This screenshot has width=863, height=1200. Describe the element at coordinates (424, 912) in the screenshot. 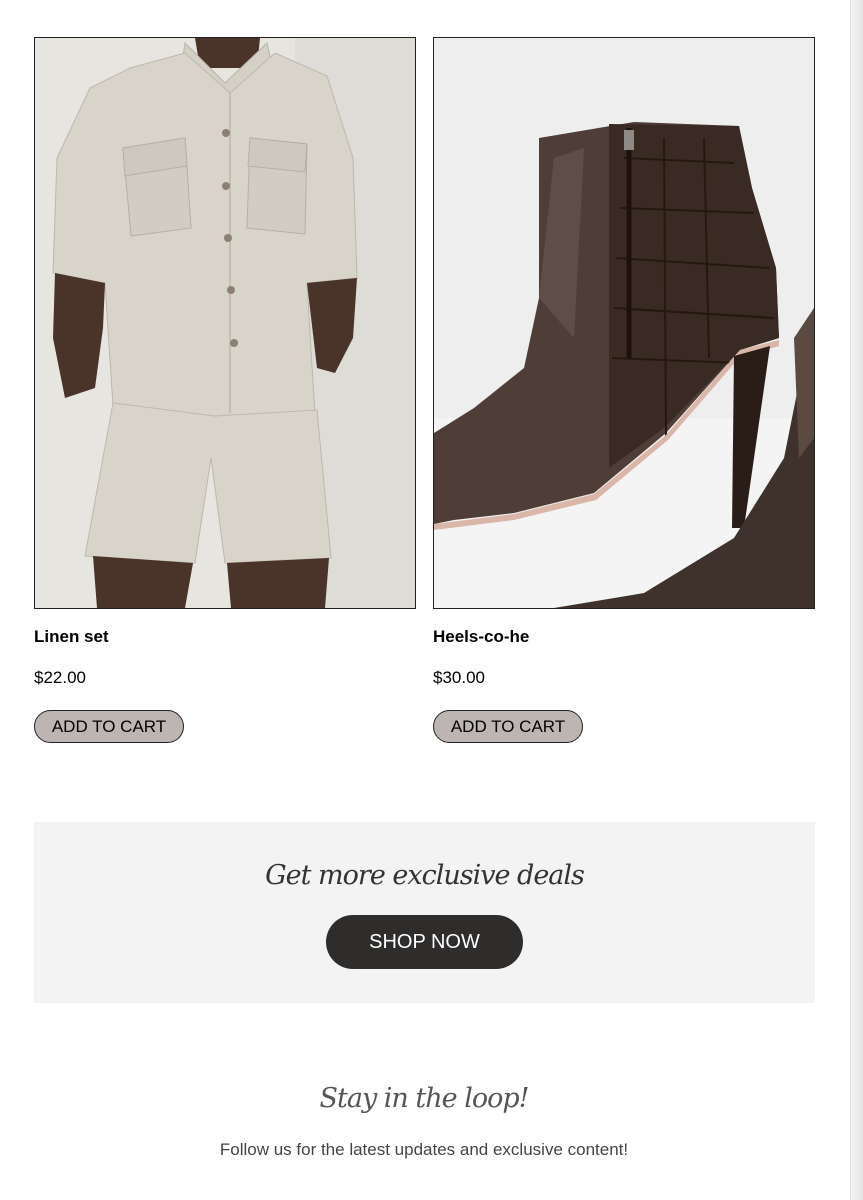

I see `promo-banner: Get more exclusive deals SHOP NOW` at that location.